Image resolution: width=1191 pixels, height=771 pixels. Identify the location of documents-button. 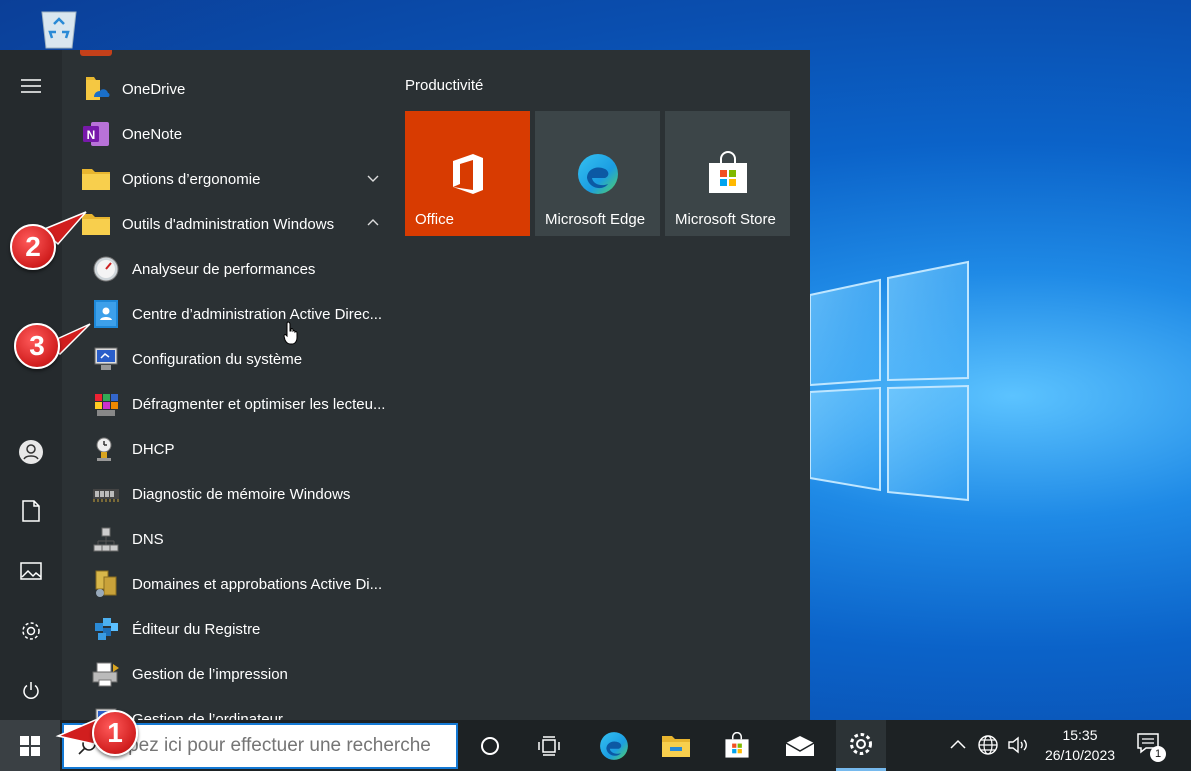
(31, 511).